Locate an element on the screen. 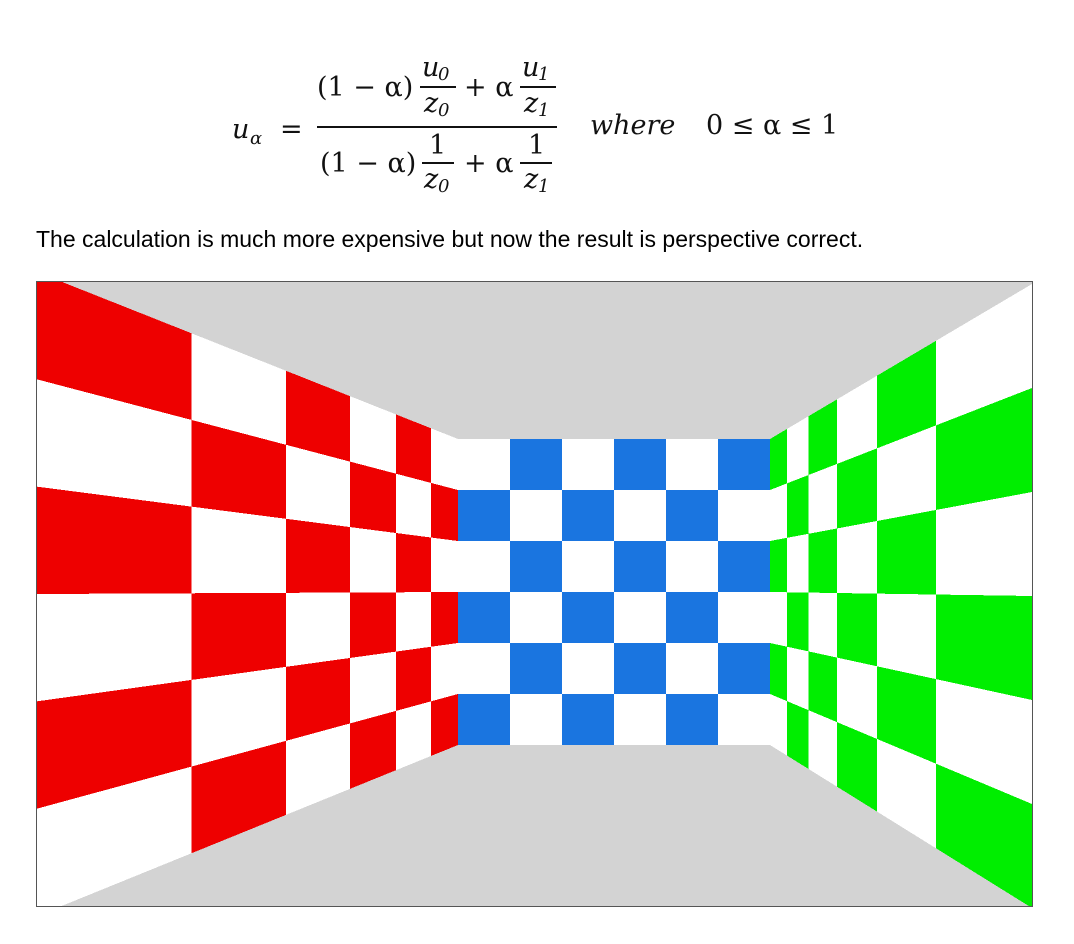  num-term1-top-sub: 0 is located at coordinates (444, 74).